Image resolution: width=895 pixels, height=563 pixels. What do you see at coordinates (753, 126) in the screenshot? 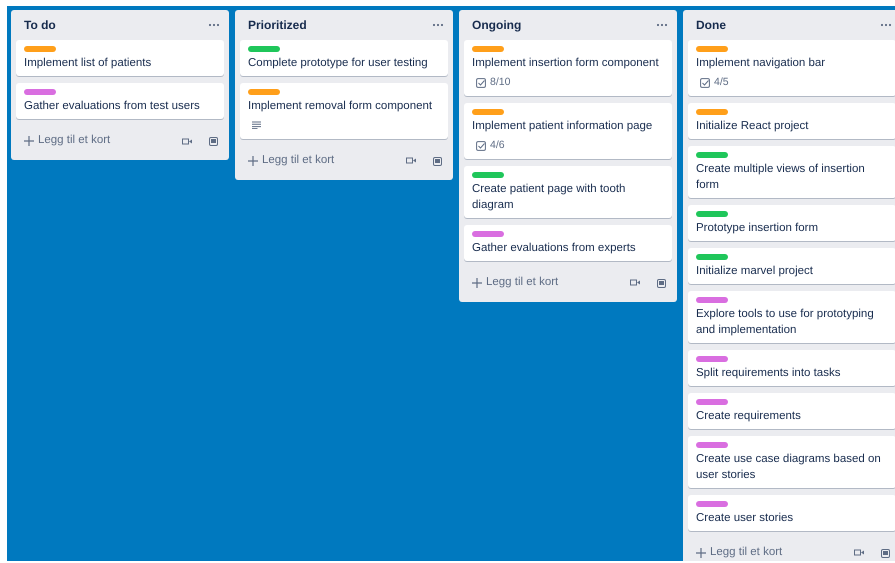
I see `card-title: Initialize React project` at bounding box center [753, 126].